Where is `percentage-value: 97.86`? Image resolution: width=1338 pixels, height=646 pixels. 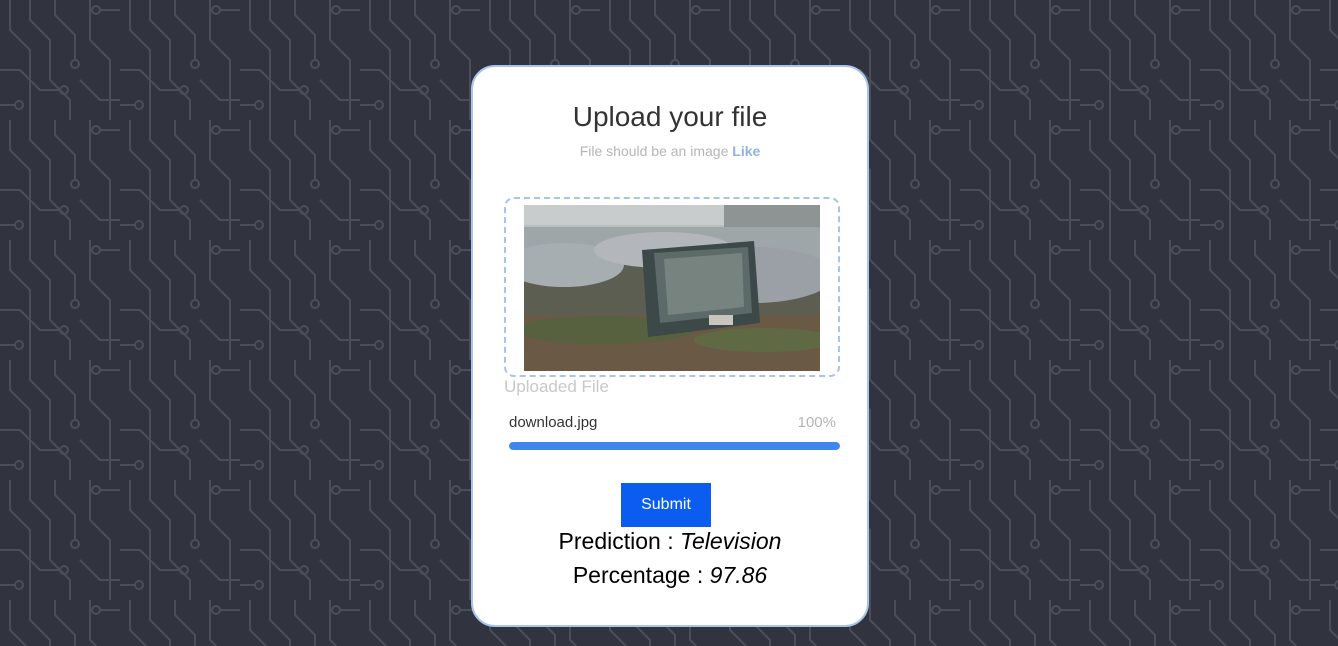
percentage-value: 97.86 is located at coordinates (738, 575).